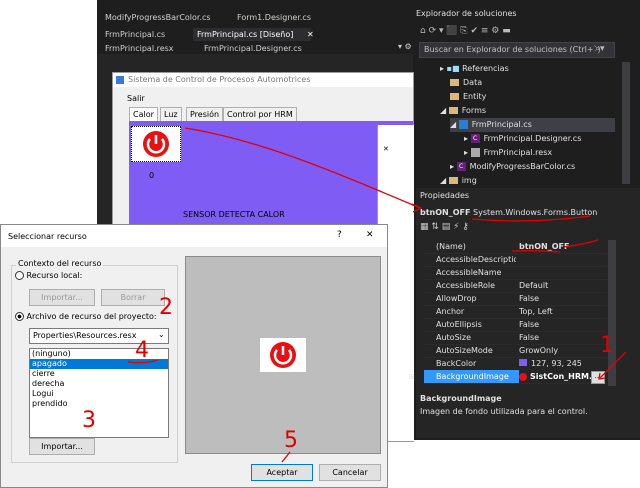 The height and width of the screenshot is (488, 640). Describe the element at coordinates (89, 420) in the screenshot. I see `annotation-number-3: 3` at that location.